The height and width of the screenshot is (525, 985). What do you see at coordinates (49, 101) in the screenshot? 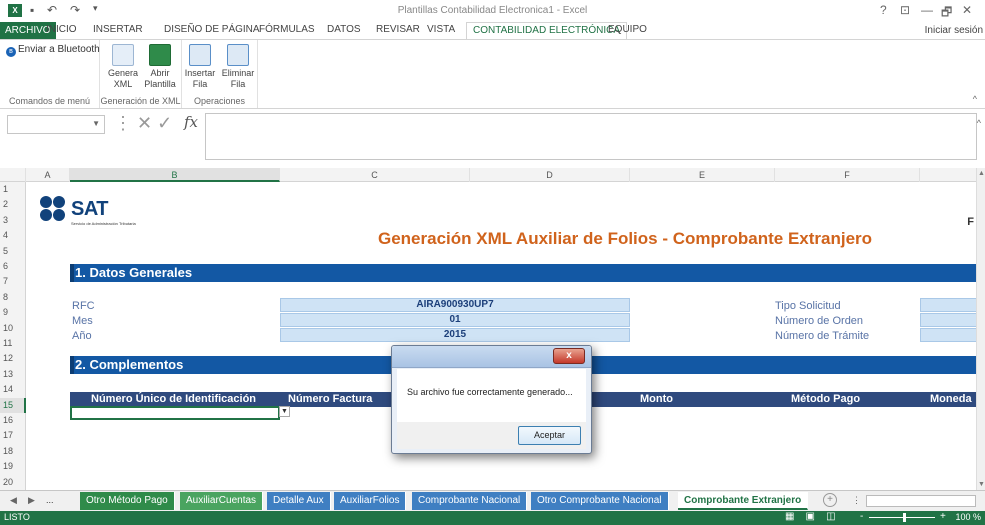
I see `group-label: Comandos de menú` at bounding box center [49, 101].